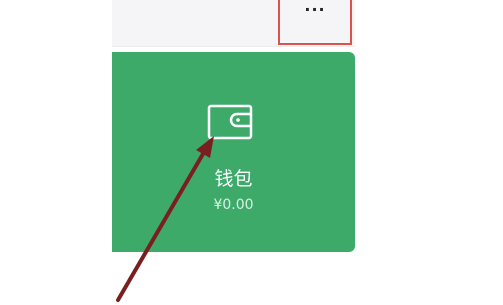  What do you see at coordinates (233, 205) in the screenshot?
I see `wallet-balance: ¥0.00` at bounding box center [233, 205].